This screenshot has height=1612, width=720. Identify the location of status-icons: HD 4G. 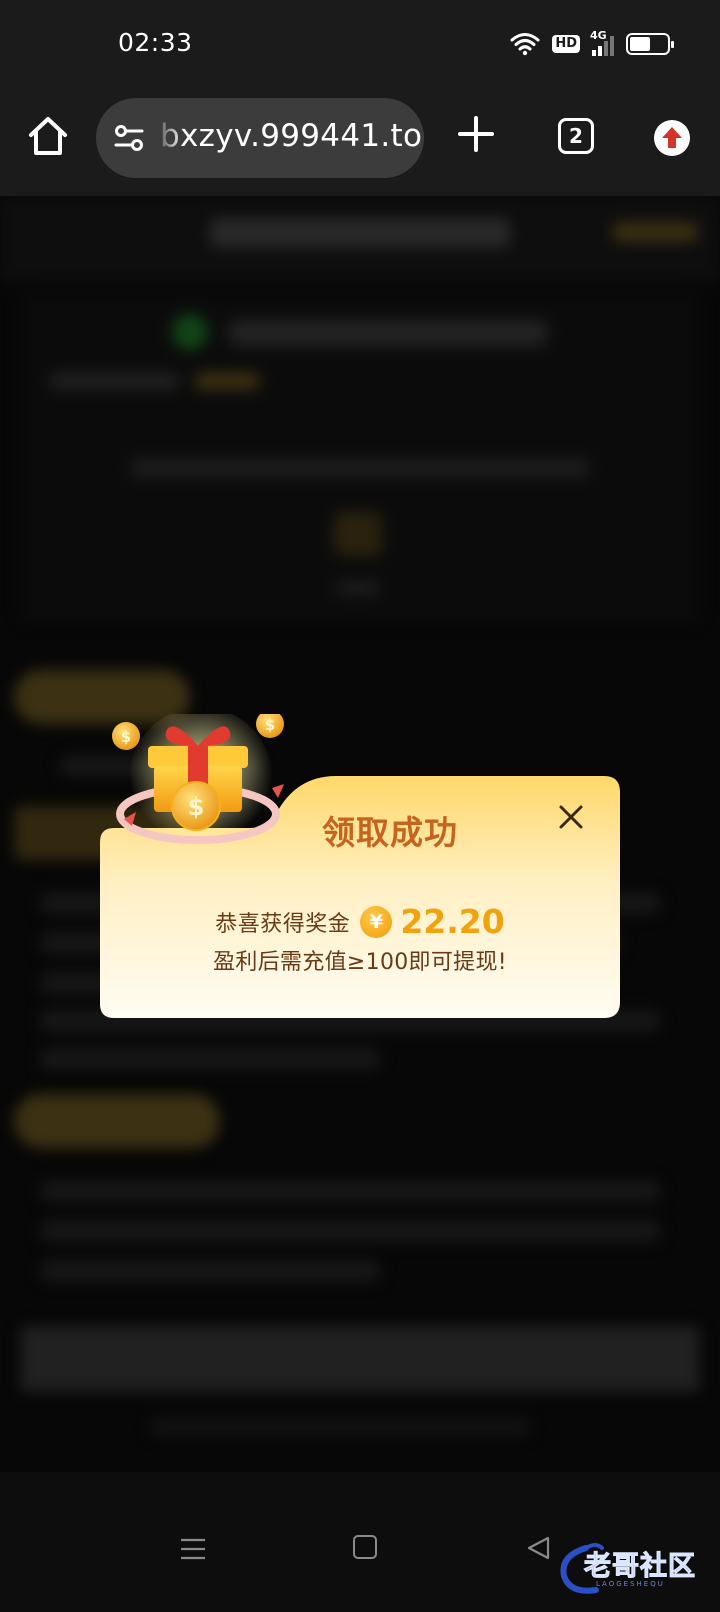
(592, 44).